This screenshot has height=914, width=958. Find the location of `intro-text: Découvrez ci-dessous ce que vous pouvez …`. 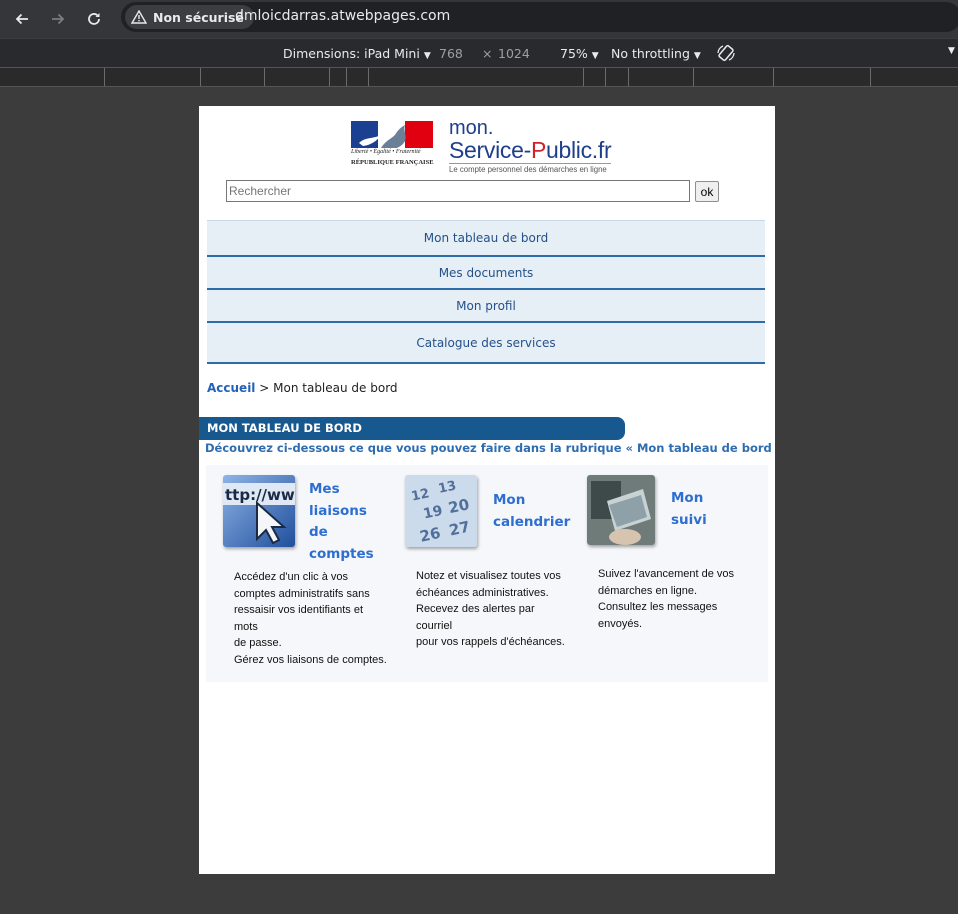

intro-text: Découvrez ci-dessous ce que vous pouvez … is located at coordinates (490, 448).